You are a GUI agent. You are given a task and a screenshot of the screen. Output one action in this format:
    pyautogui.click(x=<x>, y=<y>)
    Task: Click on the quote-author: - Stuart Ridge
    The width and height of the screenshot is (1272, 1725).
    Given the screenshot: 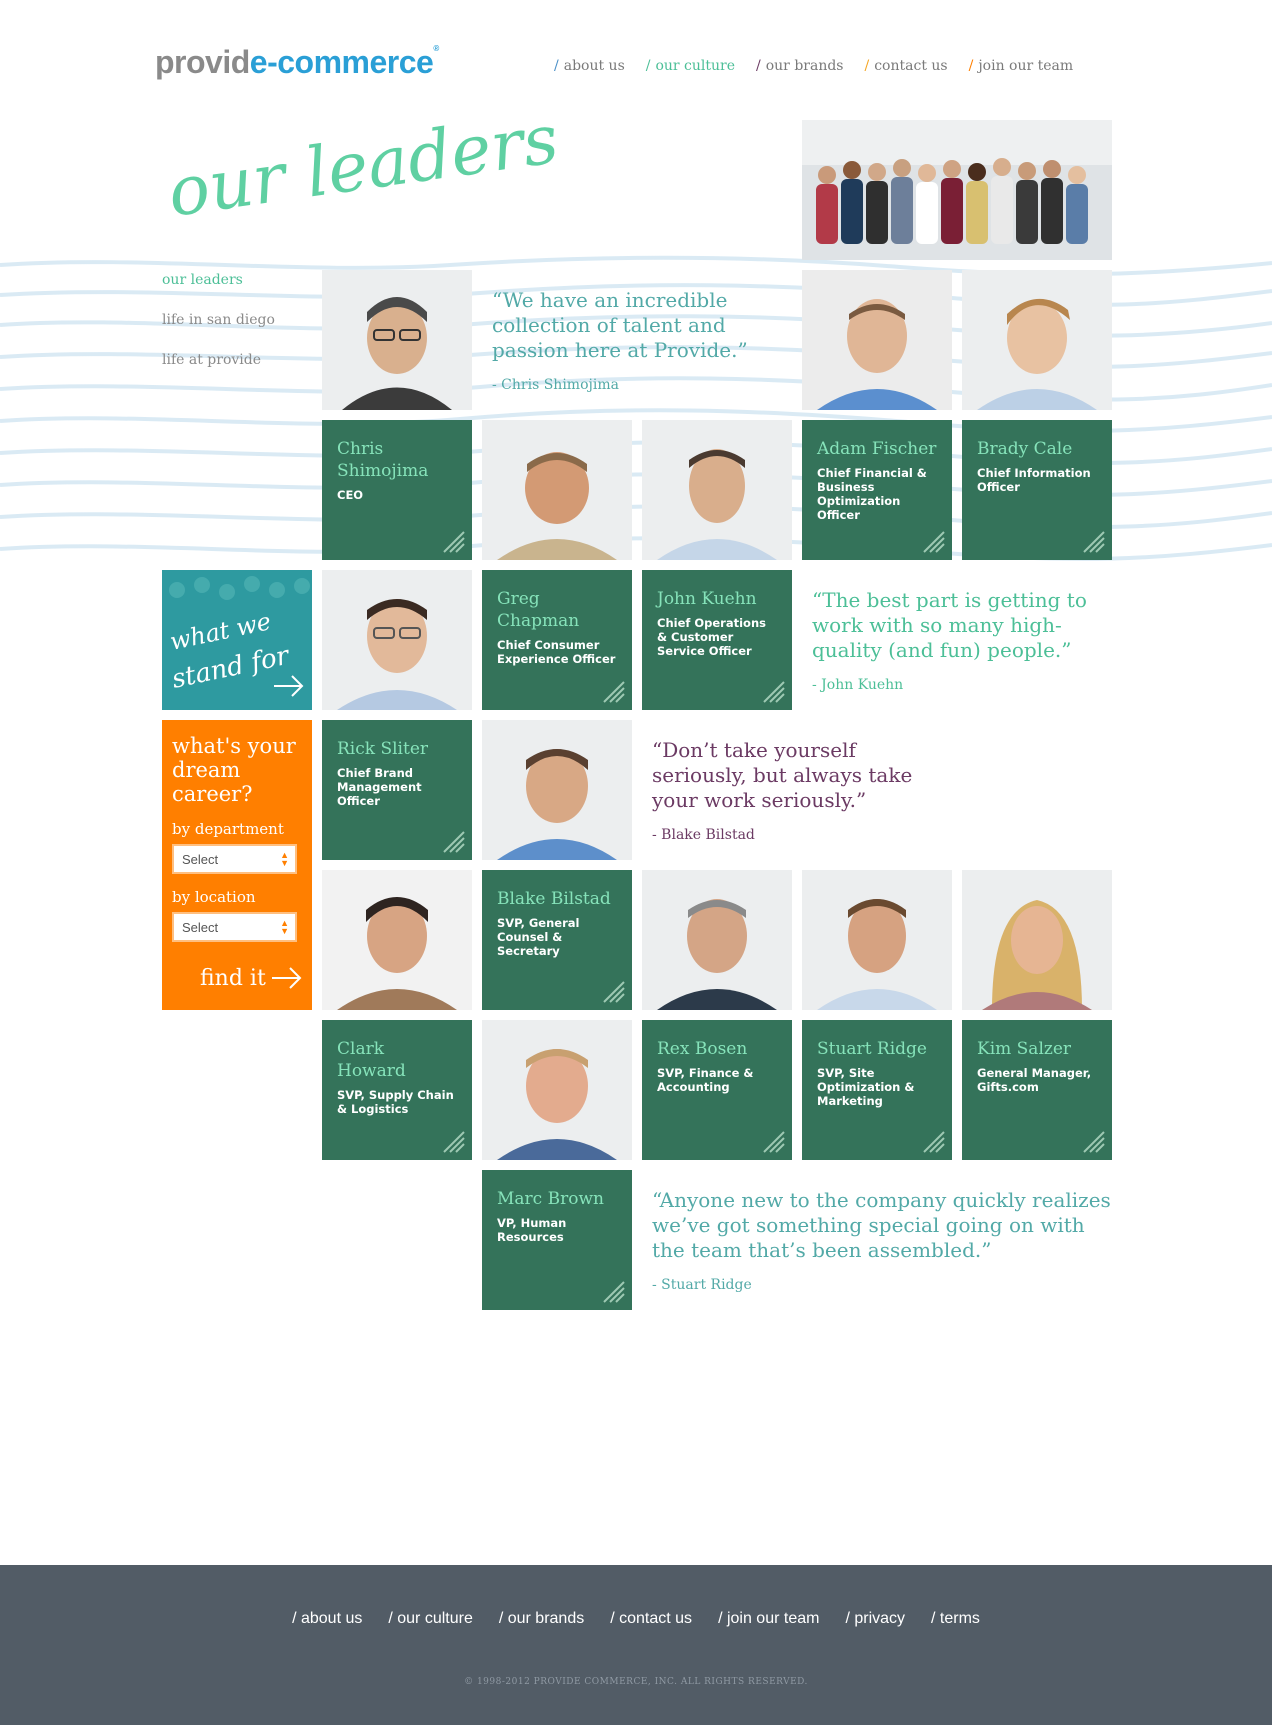 What is the action you would take?
    pyautogui.click(x=702, y=1285)
    